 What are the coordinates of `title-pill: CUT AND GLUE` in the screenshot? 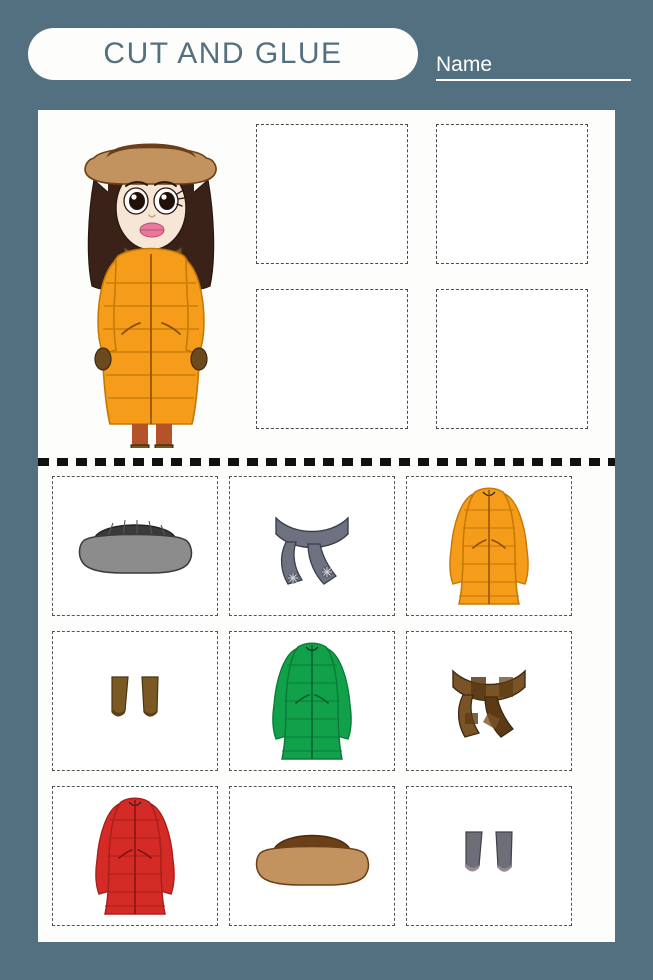 It's located at (223, 54).